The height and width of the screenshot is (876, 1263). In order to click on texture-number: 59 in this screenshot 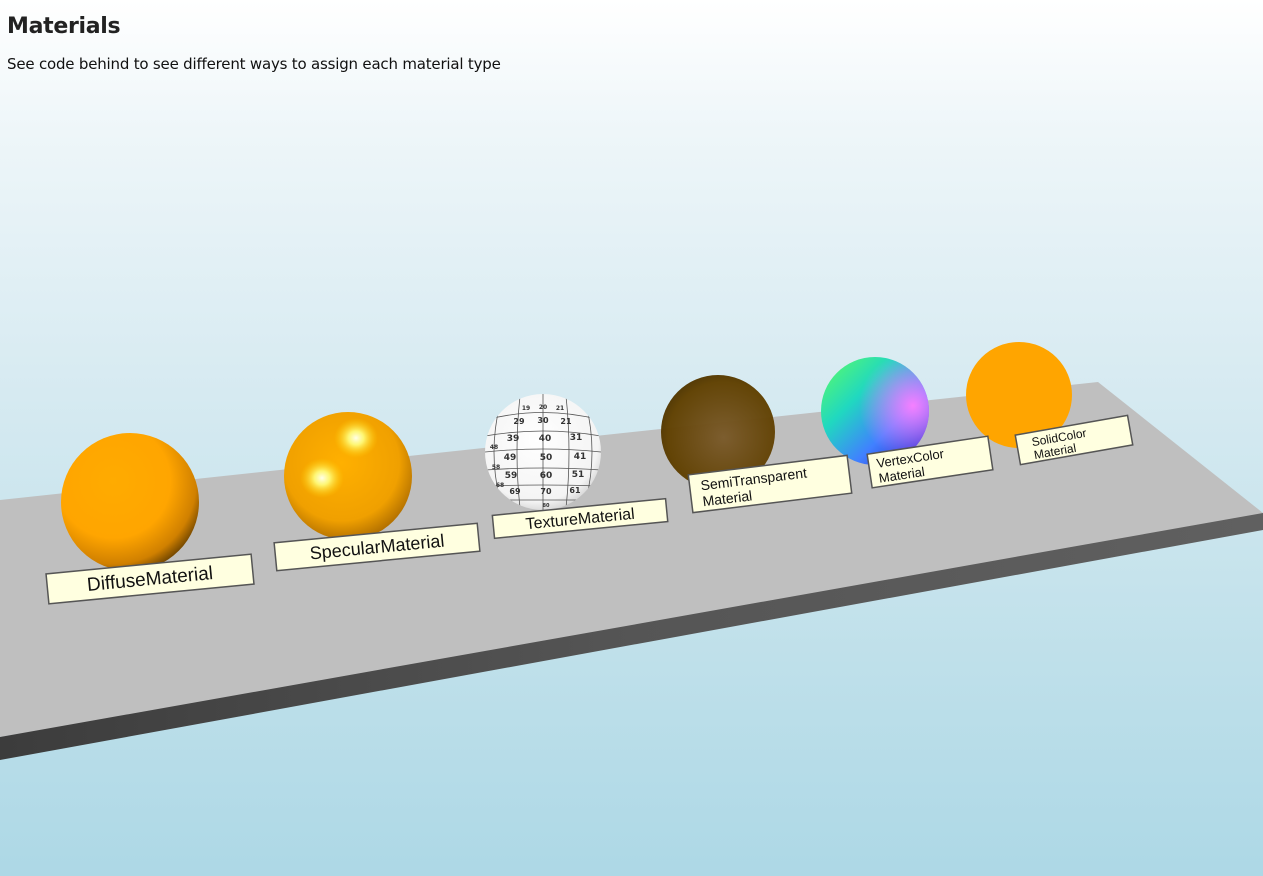, I will do `click(511, 476)`.